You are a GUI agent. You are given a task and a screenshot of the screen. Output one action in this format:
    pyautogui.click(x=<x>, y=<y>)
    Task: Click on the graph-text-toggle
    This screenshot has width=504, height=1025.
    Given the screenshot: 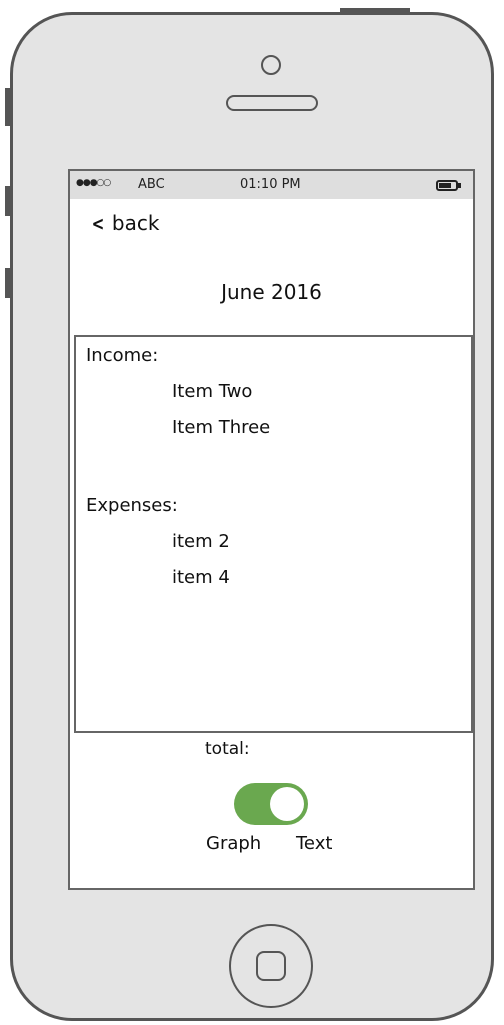 What is the action you would take?
    pyautogui.click(x=271, y=804)
    